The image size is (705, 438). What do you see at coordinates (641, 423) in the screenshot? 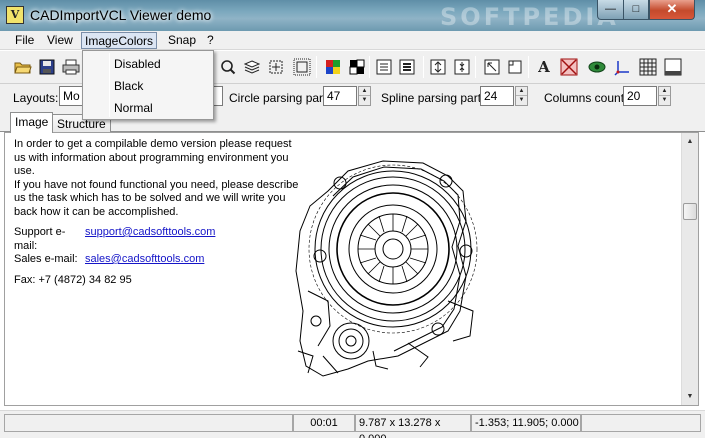
I see `status-extra` at bounding box center [641, 423].